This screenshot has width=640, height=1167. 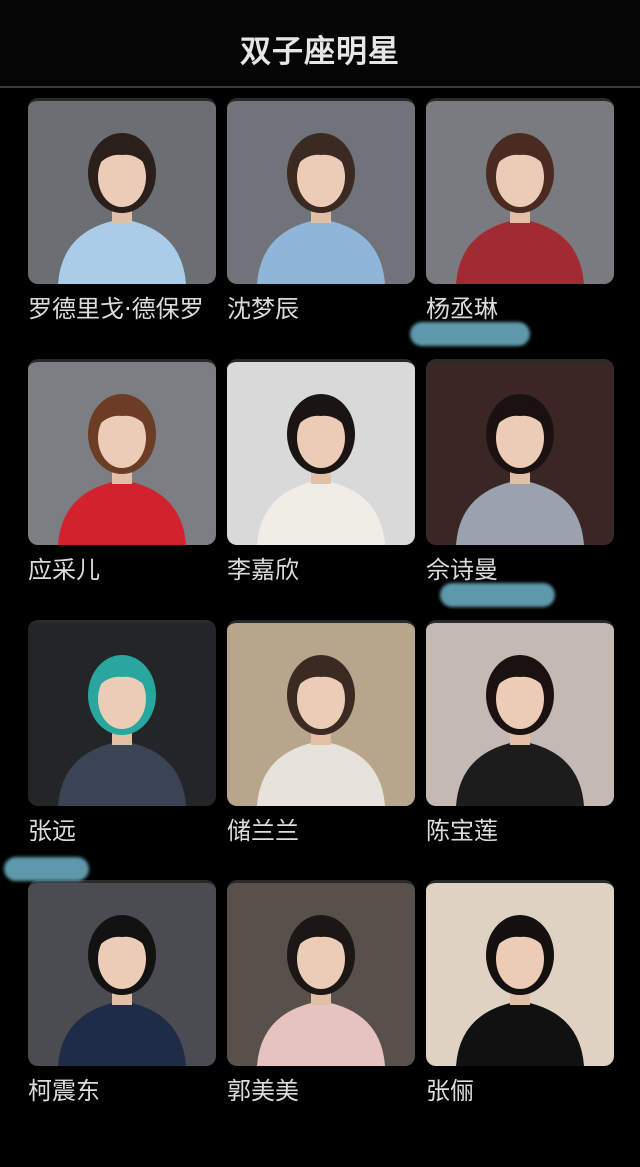 I want to click on portrait-football-player-icon, so click(x=122, y=208).